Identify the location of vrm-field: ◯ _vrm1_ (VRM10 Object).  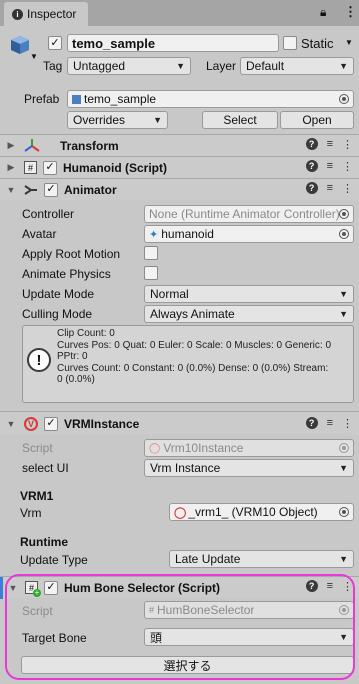
(261, 512).